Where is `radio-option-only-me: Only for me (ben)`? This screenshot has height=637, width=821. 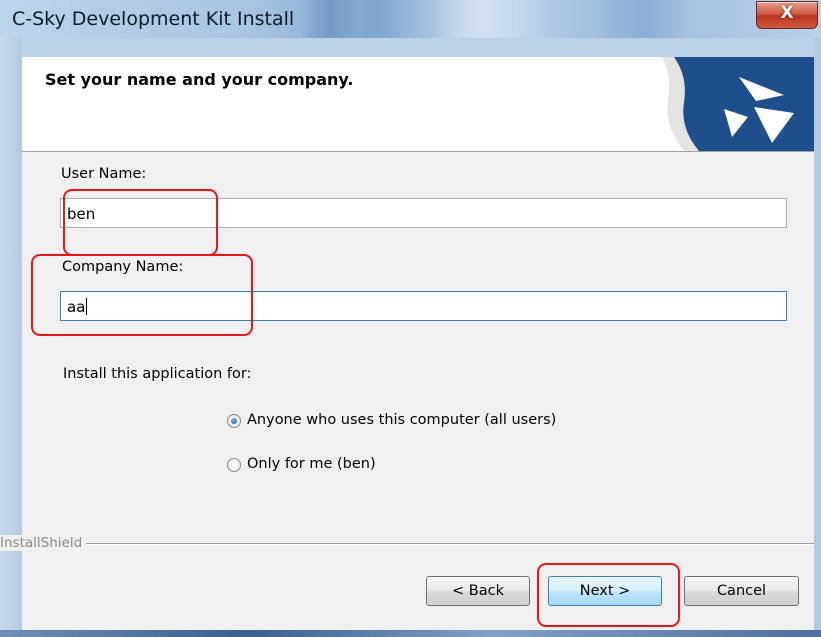
radio-option-only-me: Only for me (ben) is located at coordinates (327, 465).